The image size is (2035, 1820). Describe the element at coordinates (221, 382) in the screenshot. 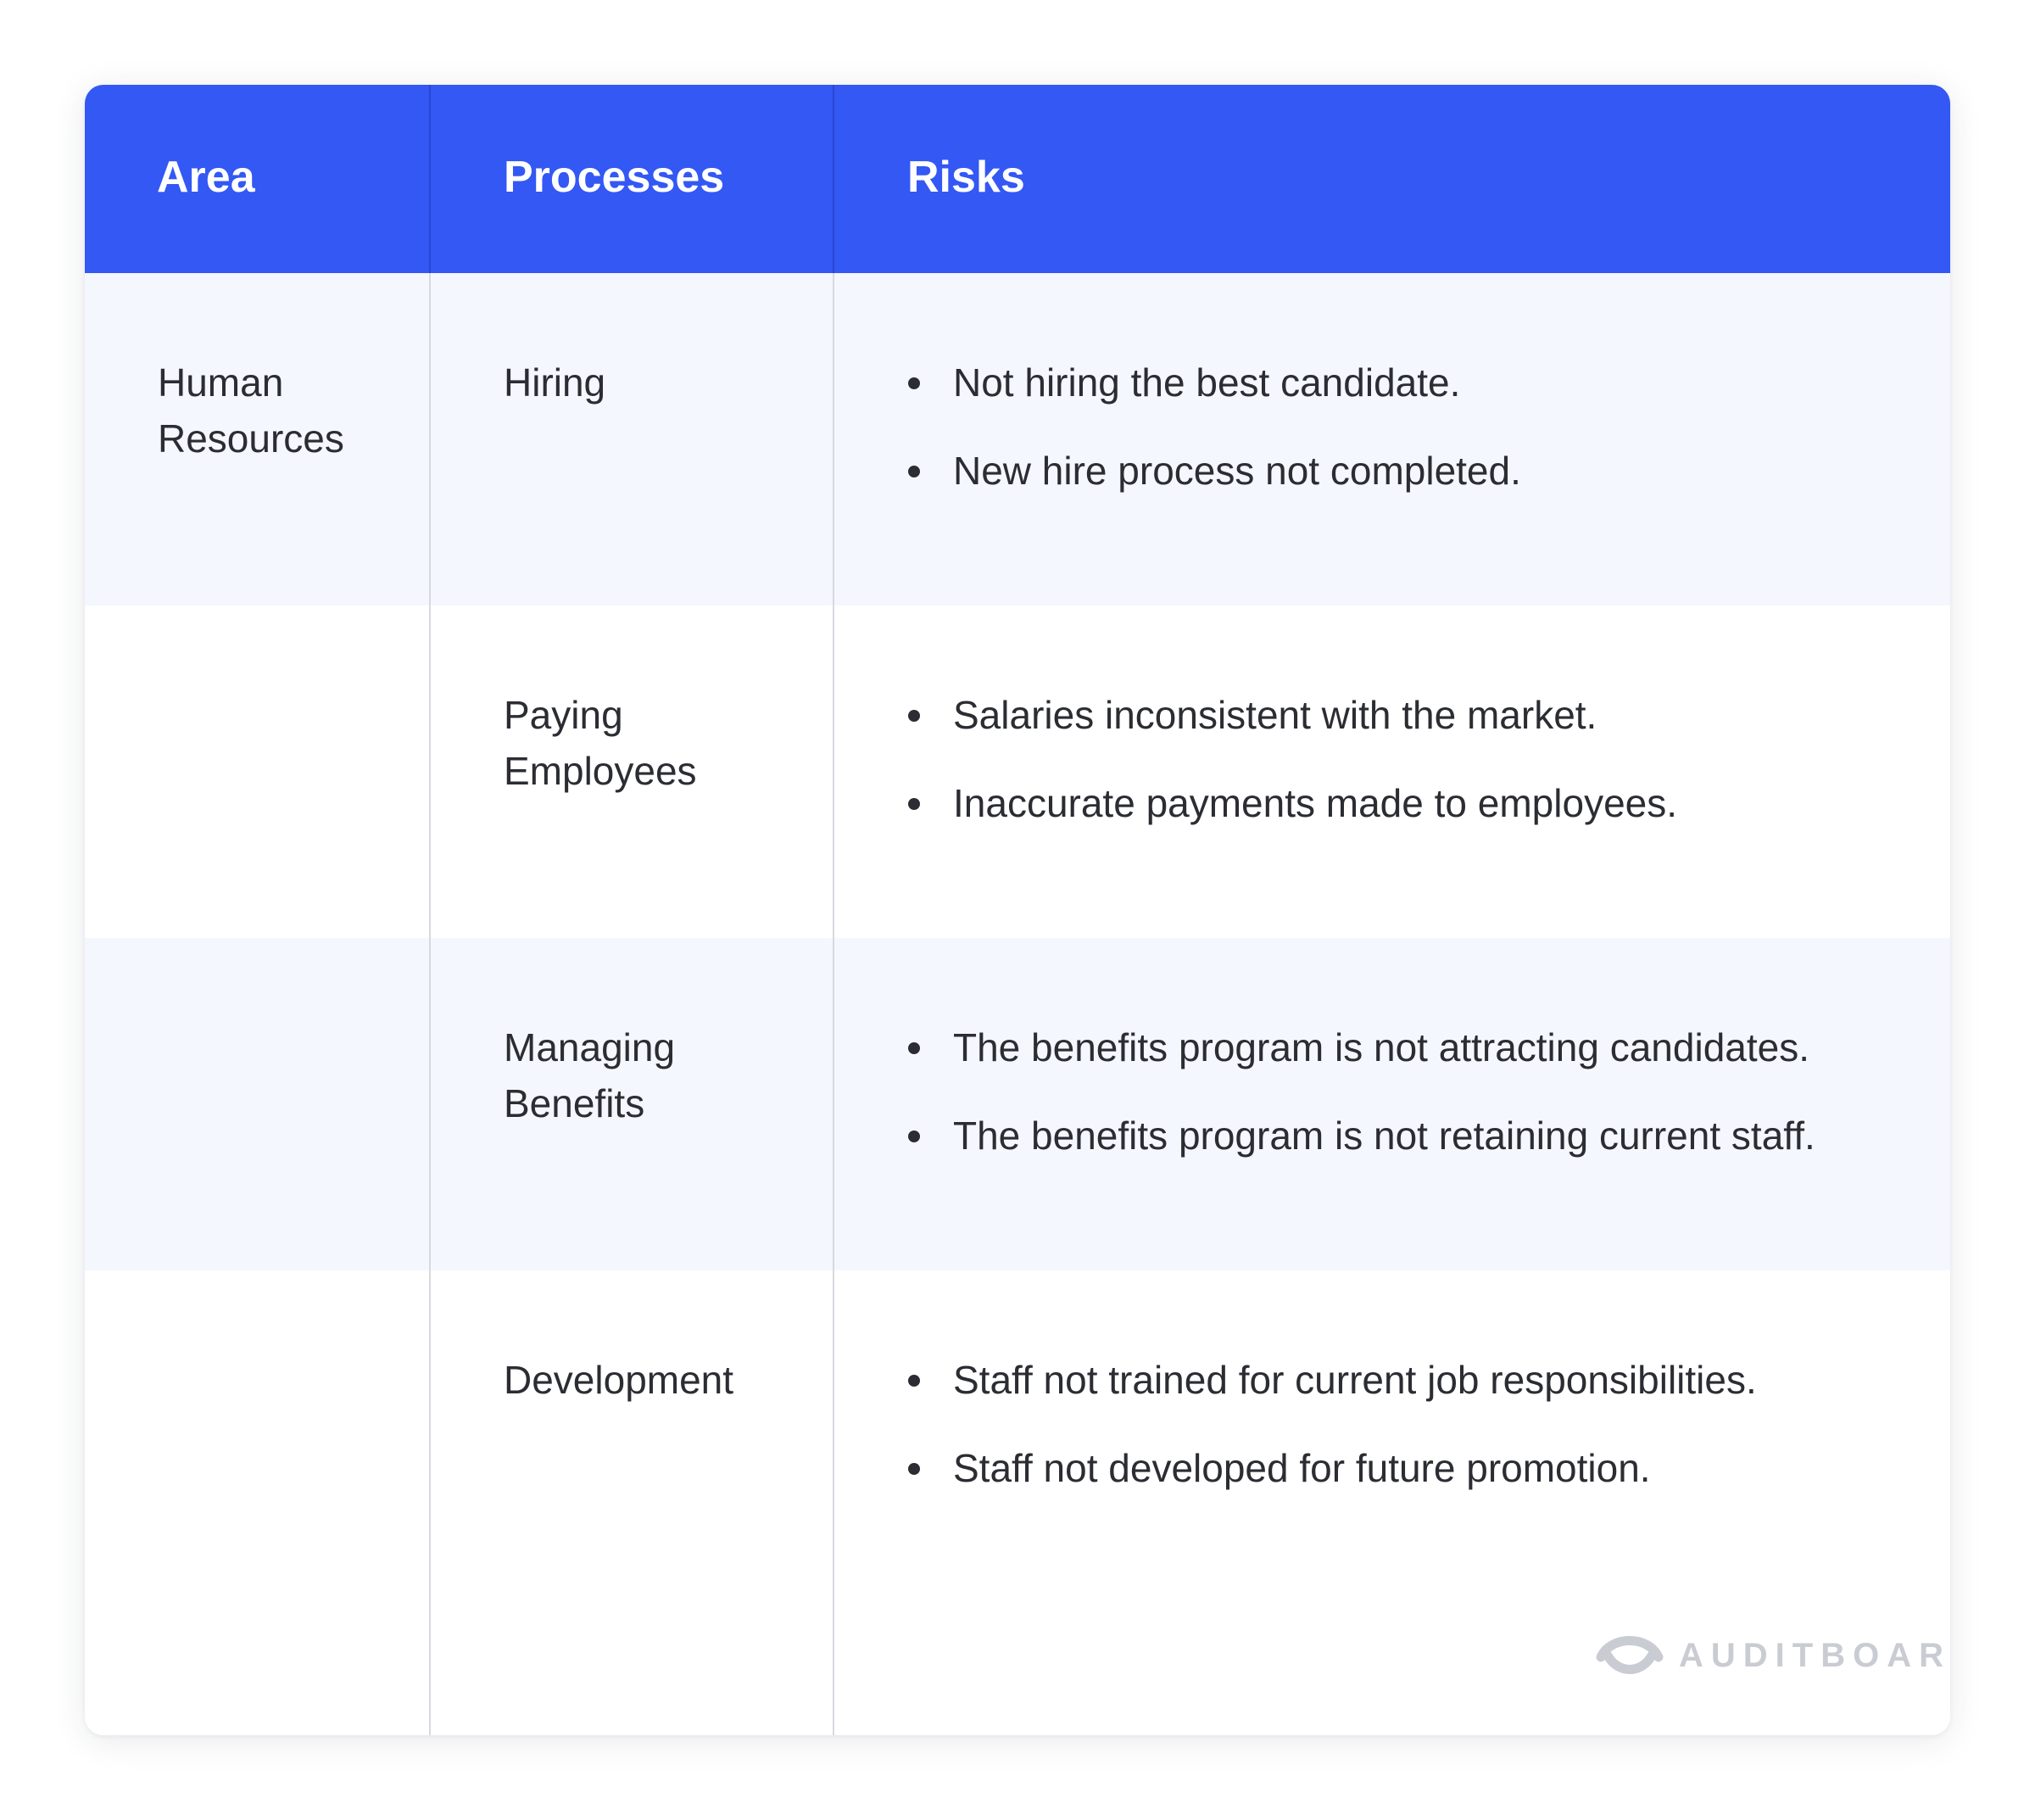

I see `area-text-line: Human` at that location.